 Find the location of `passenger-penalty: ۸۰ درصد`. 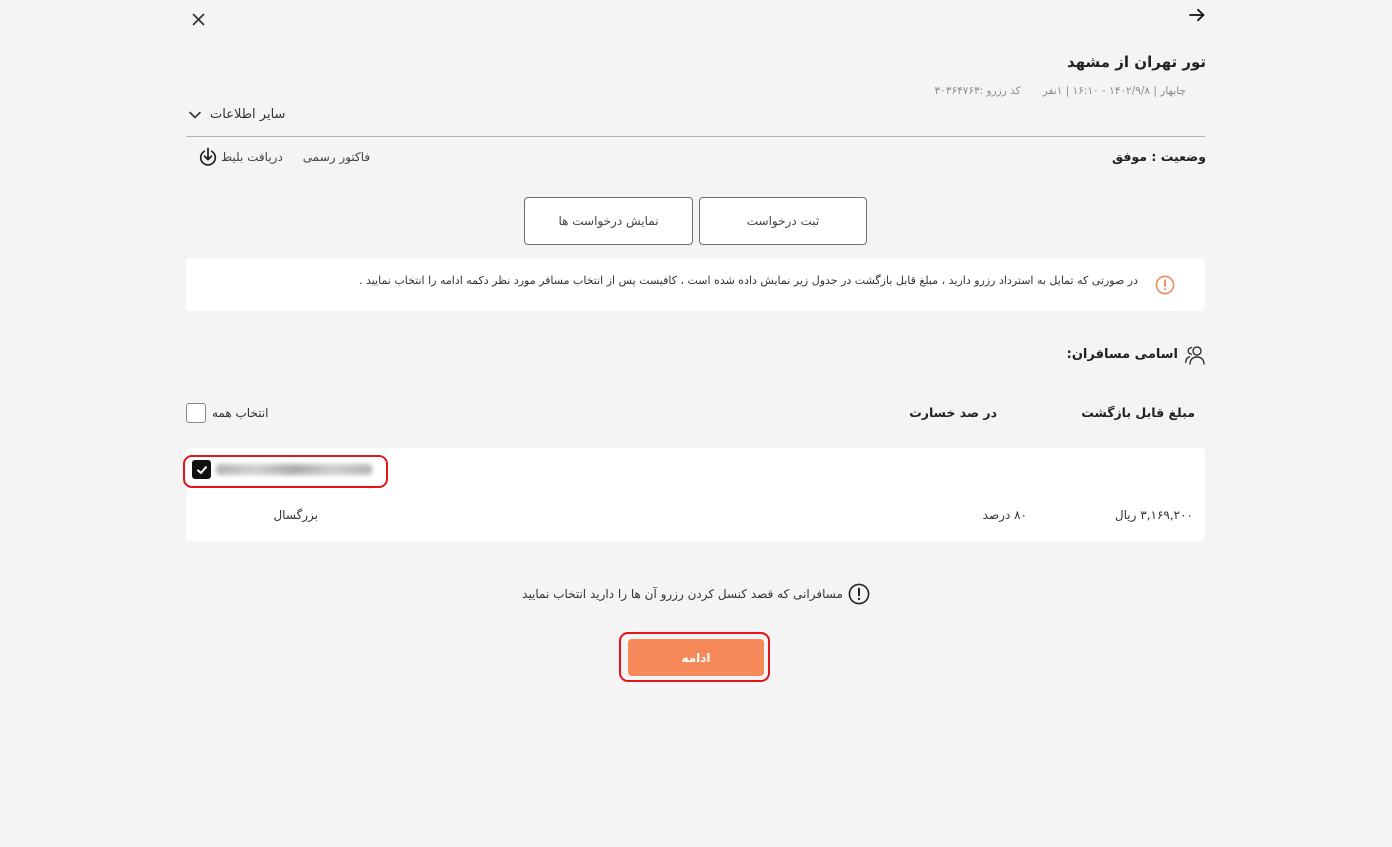

passenger-penalty: ۸۰ درصد is located at coordinates (1004, 515).